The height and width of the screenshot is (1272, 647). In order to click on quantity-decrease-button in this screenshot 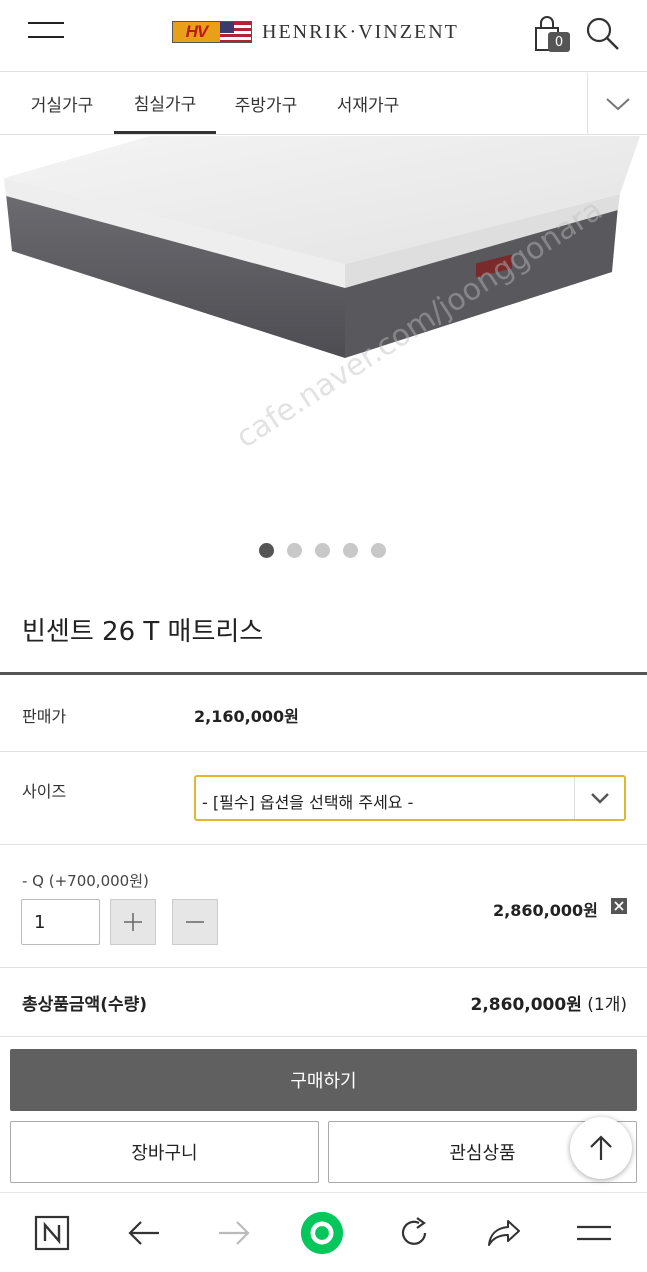, I will do `click(195, 922)`.